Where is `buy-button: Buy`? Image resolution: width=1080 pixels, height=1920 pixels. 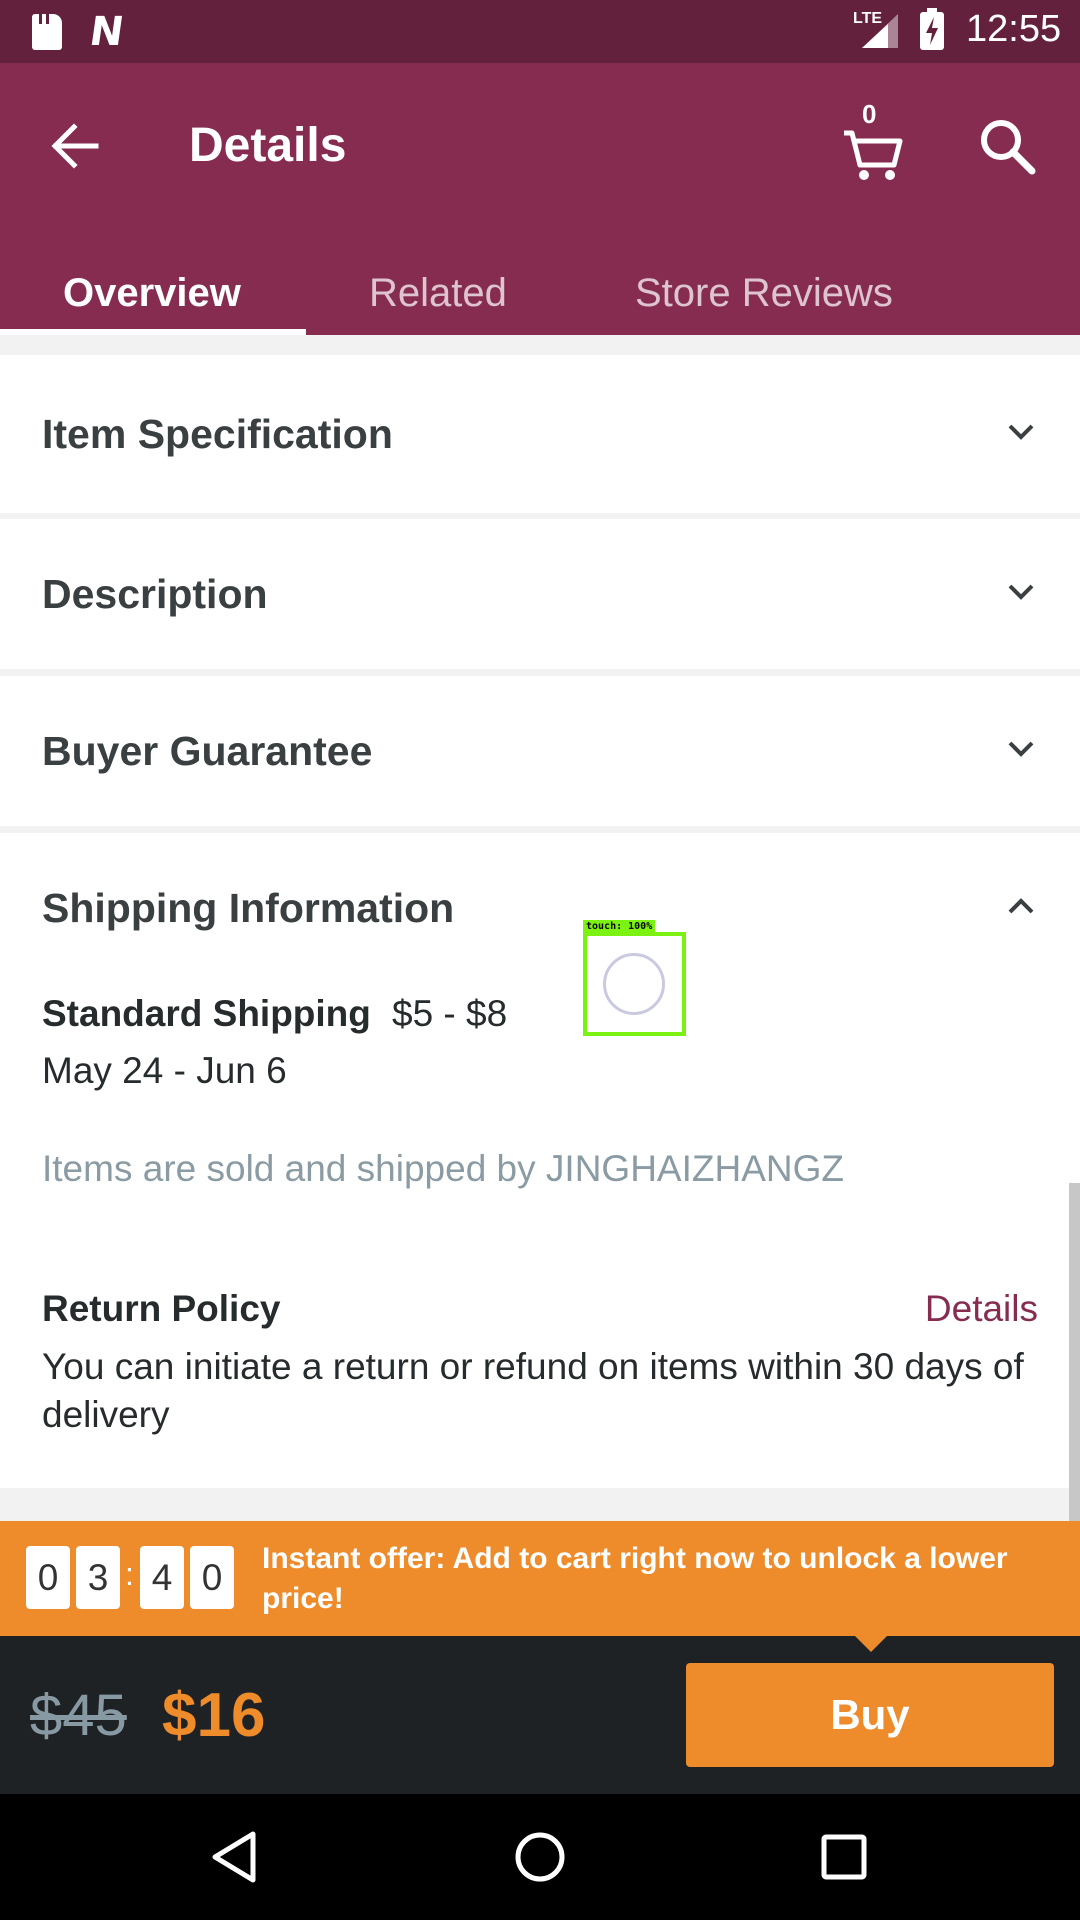
buy-button: Buy is located at coordinates (870, 1715).